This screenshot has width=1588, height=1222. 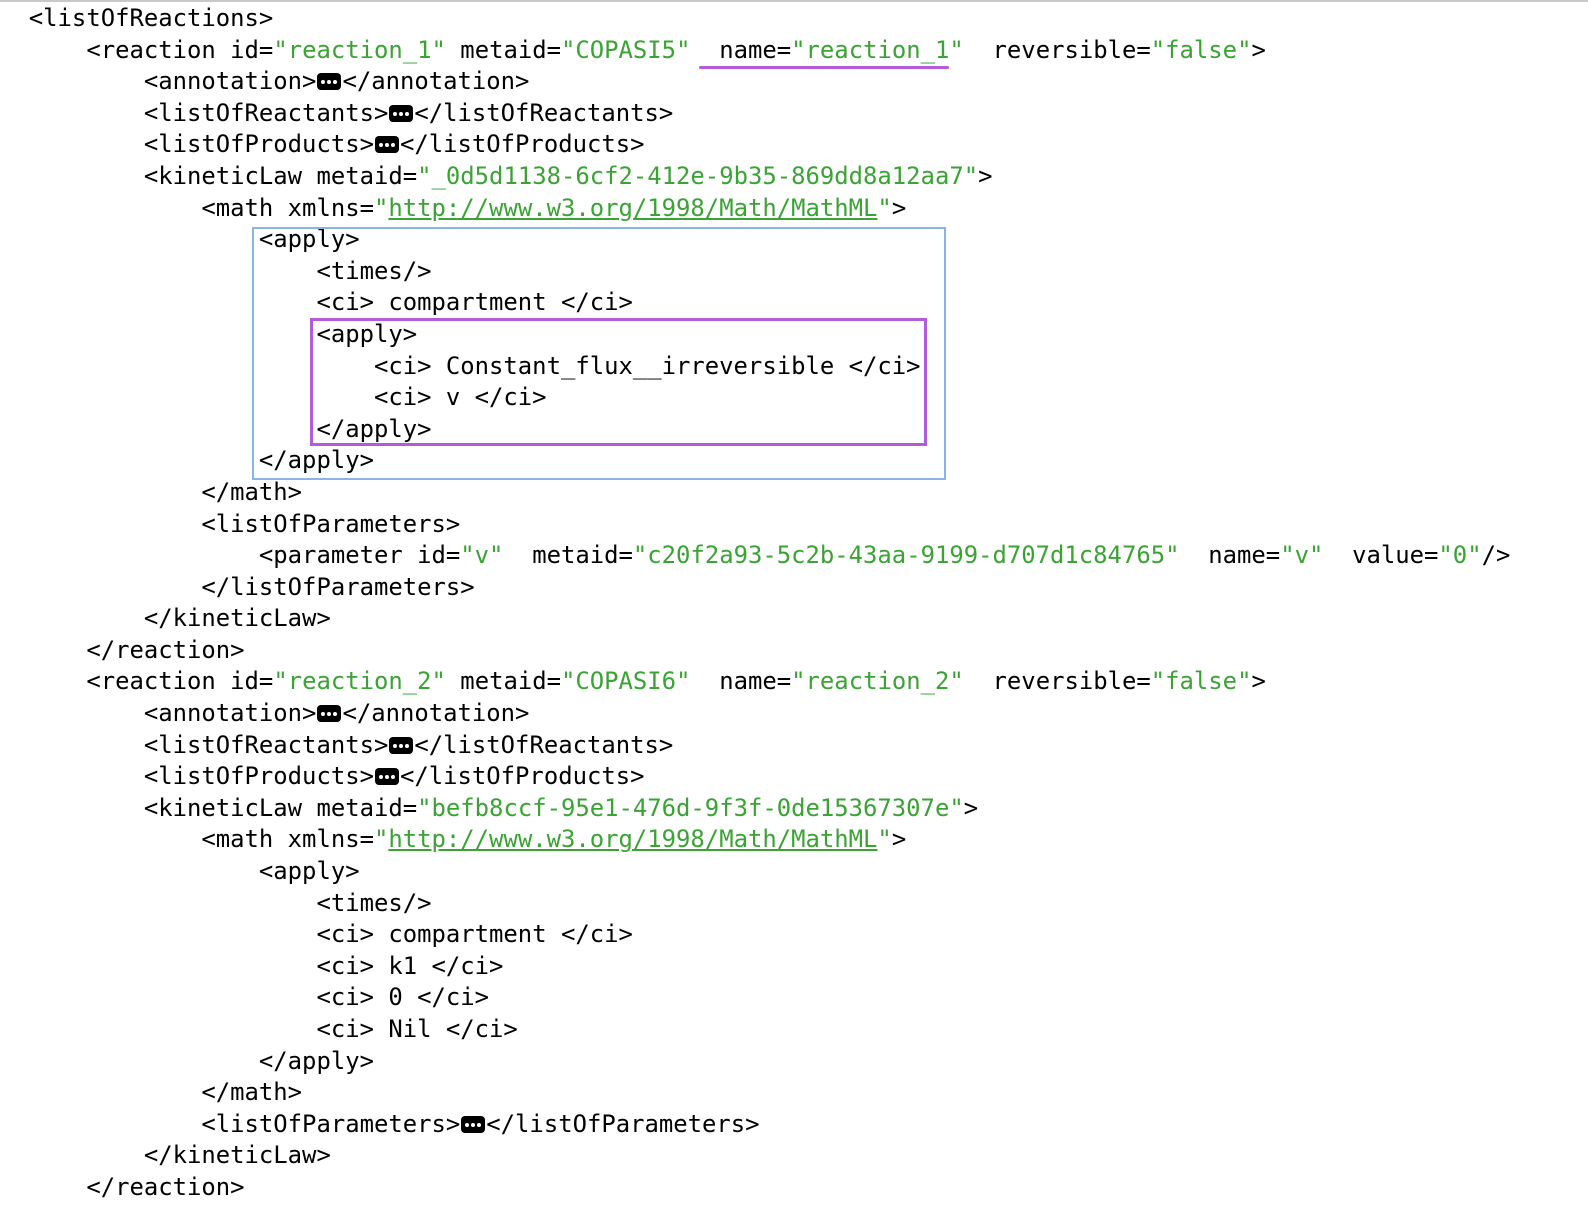 What do you see at coordinates (482, 555) in the screenshot?
I see `attr-value: "v"` at bounding box center [482, 555].